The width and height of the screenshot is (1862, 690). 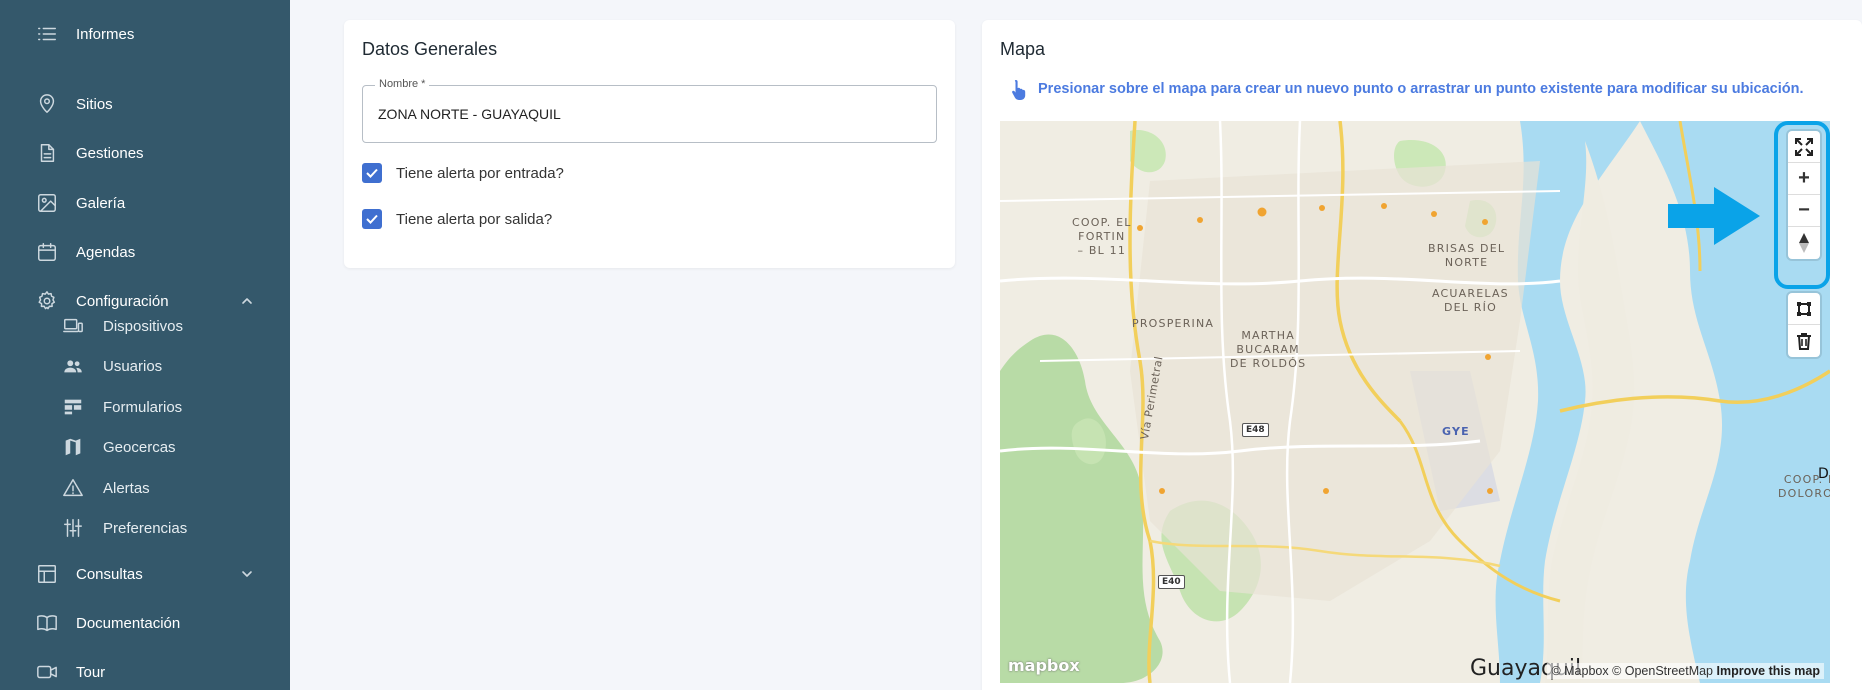 I want to click on sidebar-item-formularios: Formularios, so click(x=145, y=407).